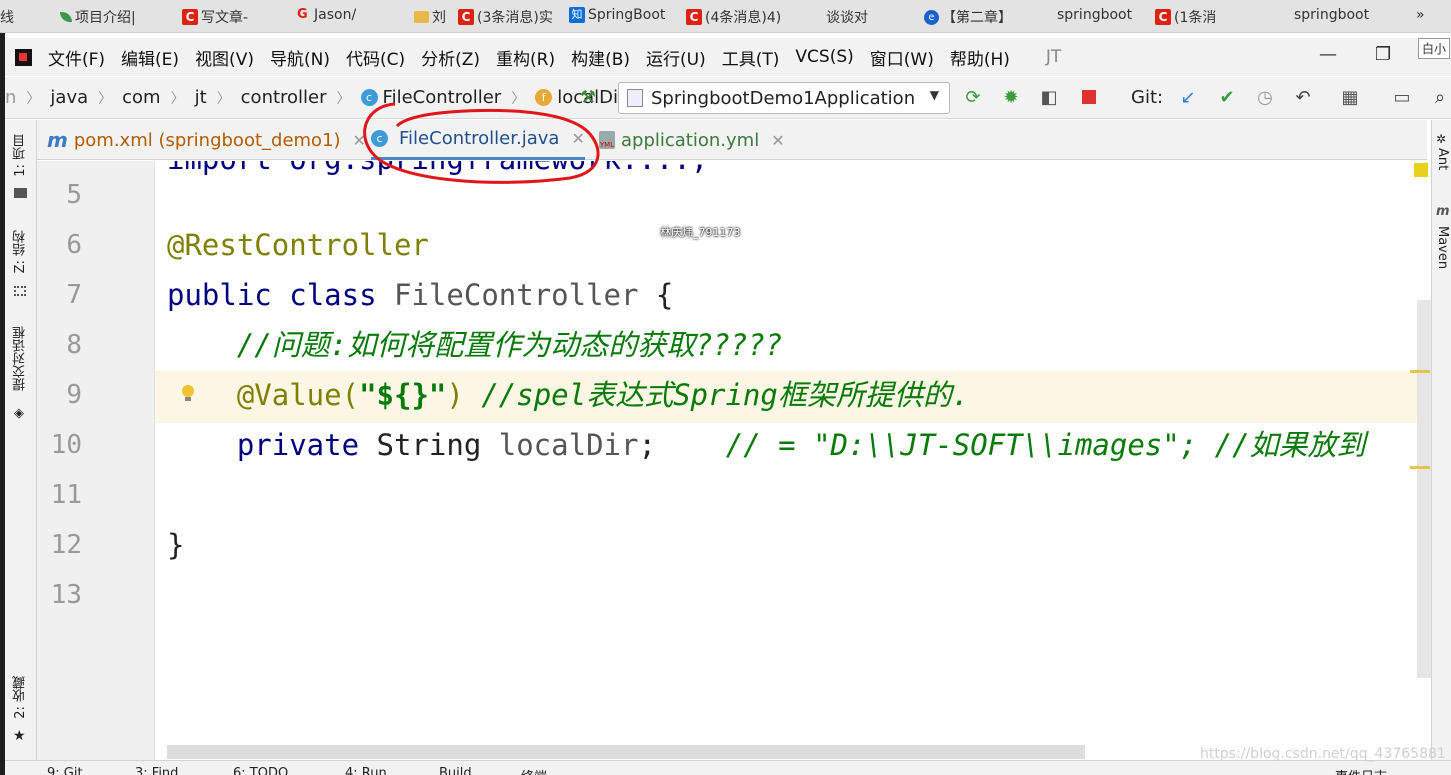 The height and width of the screenshot is (775, 1451). Describe the element at coordinates (206, 140) in the screenshot. I see `tab-pom-xml: m pom.xml (springboot_demo1) ✕` at that location.